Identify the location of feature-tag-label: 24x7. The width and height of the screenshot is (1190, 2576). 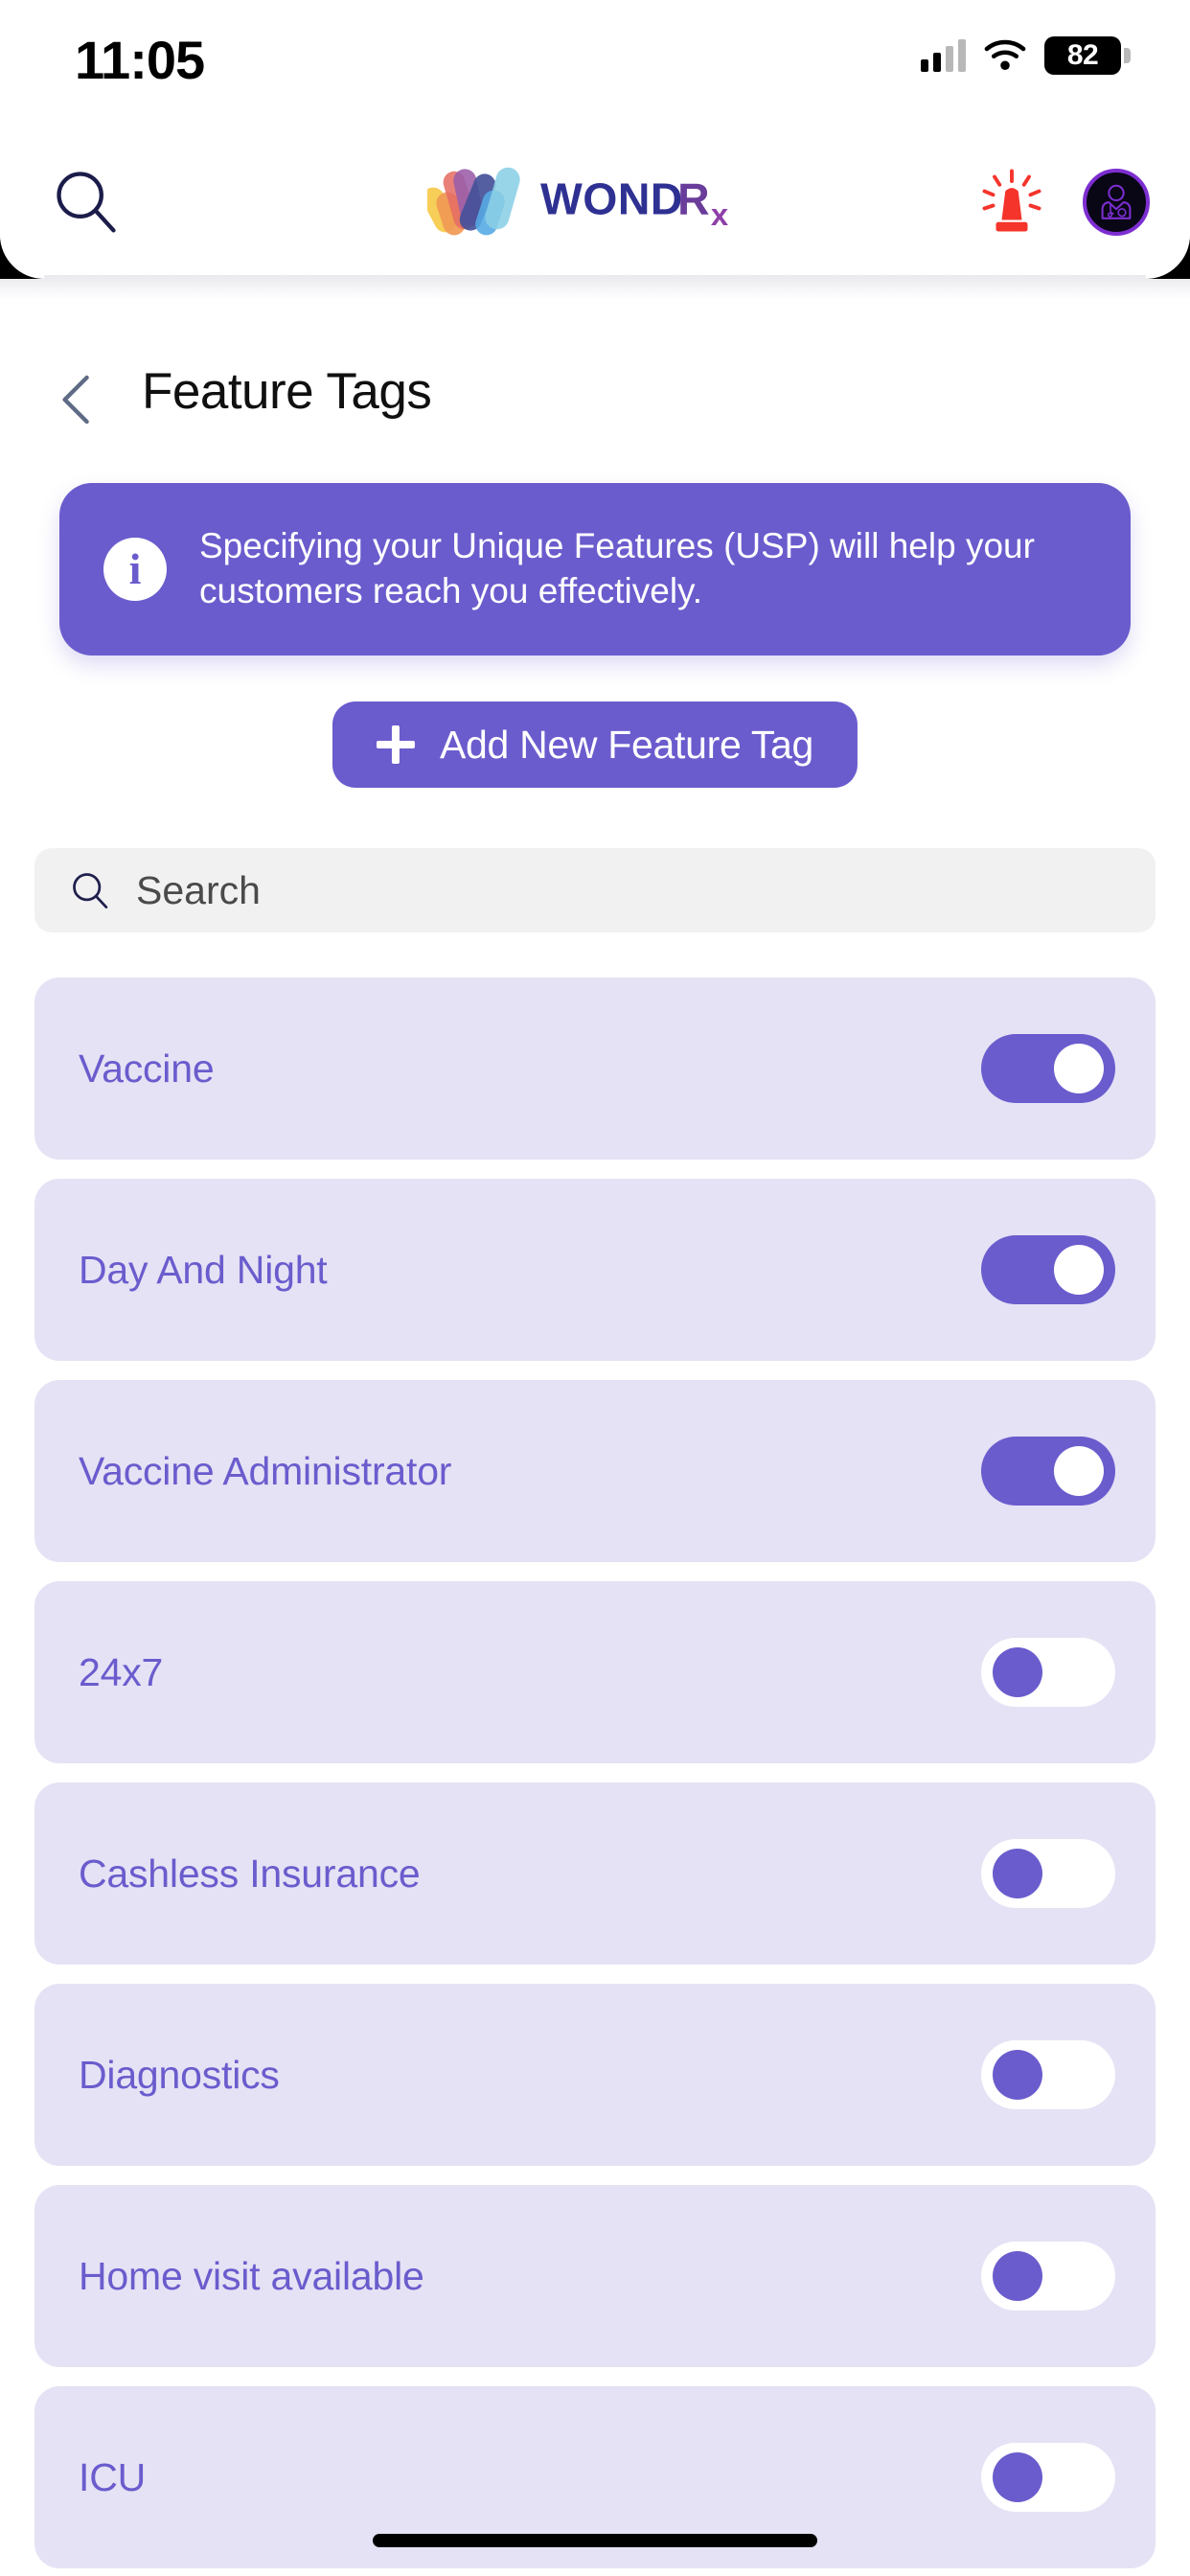
(122, 1671).